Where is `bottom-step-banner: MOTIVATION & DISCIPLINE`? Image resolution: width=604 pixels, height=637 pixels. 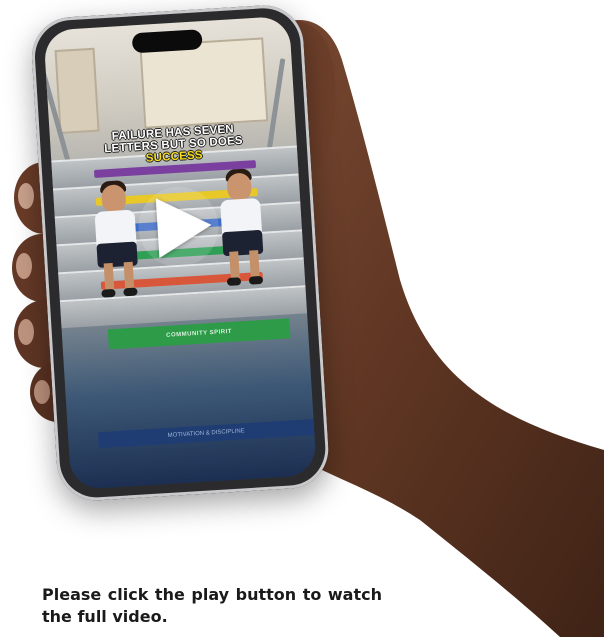 bottom-step-banner: MOTIVATION & DISCIPLINE is located at coordinates (206, 434).